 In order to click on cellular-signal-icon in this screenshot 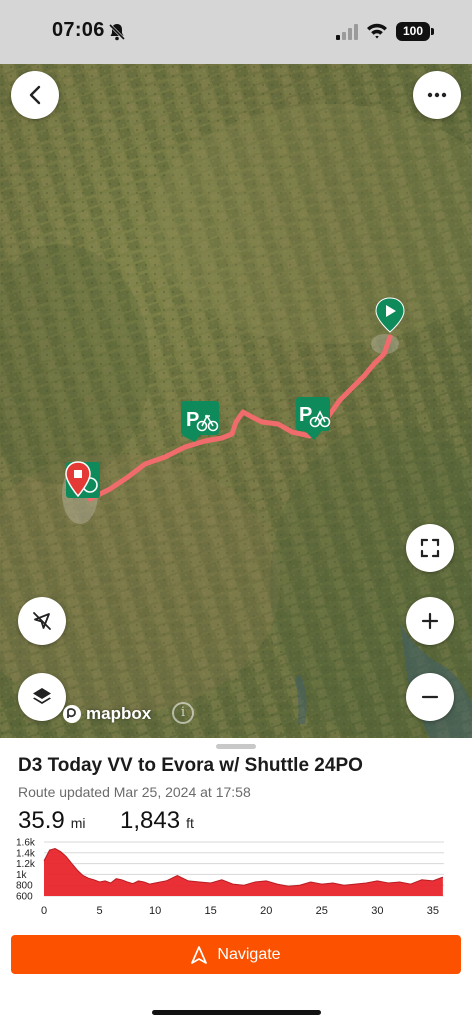, I will do `click(347, 32)`.